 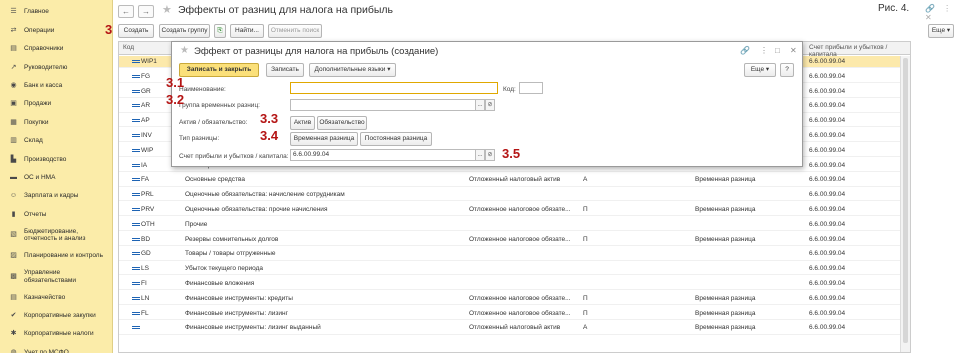 I want to click on additional-languages-button: Дополнительные языки ▾, so click(x=352, y=70).